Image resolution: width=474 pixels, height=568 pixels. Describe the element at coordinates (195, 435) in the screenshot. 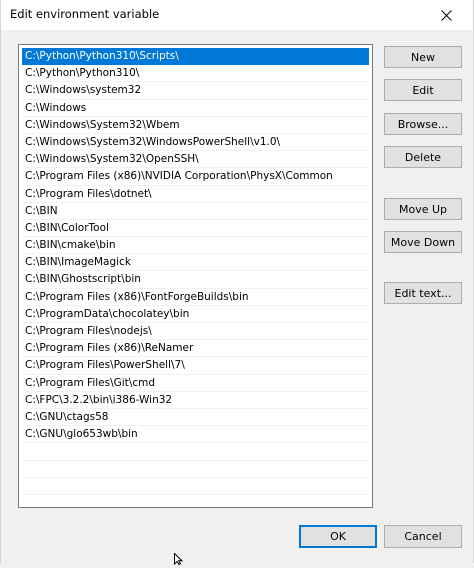

I see `path-list-item: C:\GNU\glo653wb\bin` at that location.